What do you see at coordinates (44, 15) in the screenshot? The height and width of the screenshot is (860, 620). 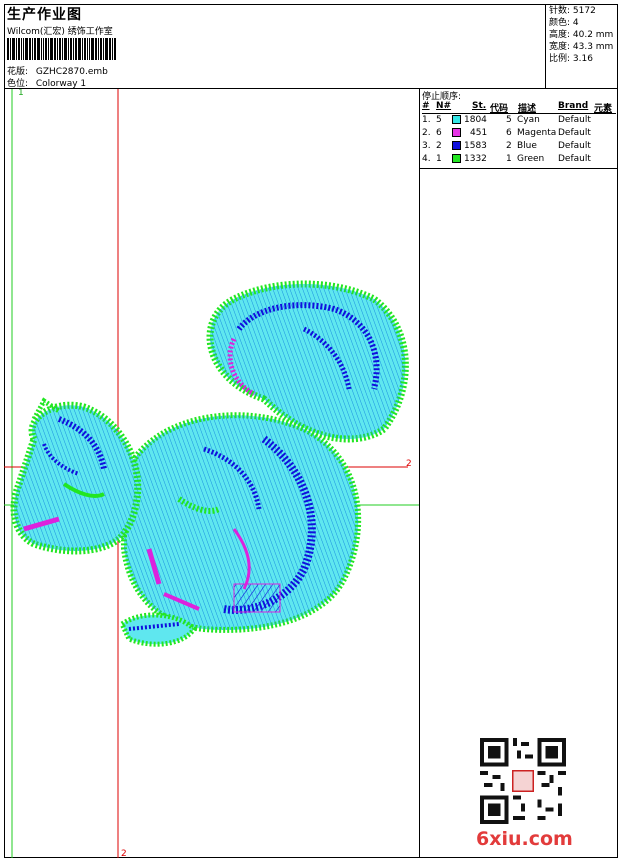 I see `page-title: 生产作业图` at bounding box center [44, 15].